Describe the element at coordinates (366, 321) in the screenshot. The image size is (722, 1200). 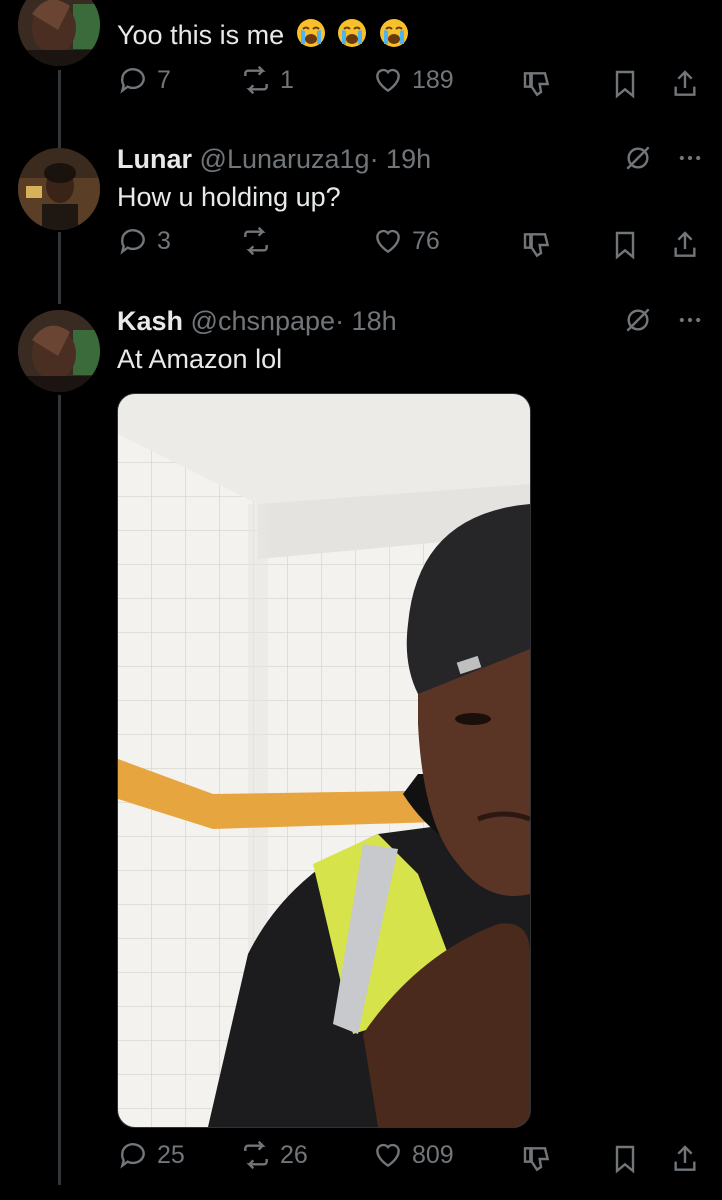
I see `timestamp: · 18h` at that location.